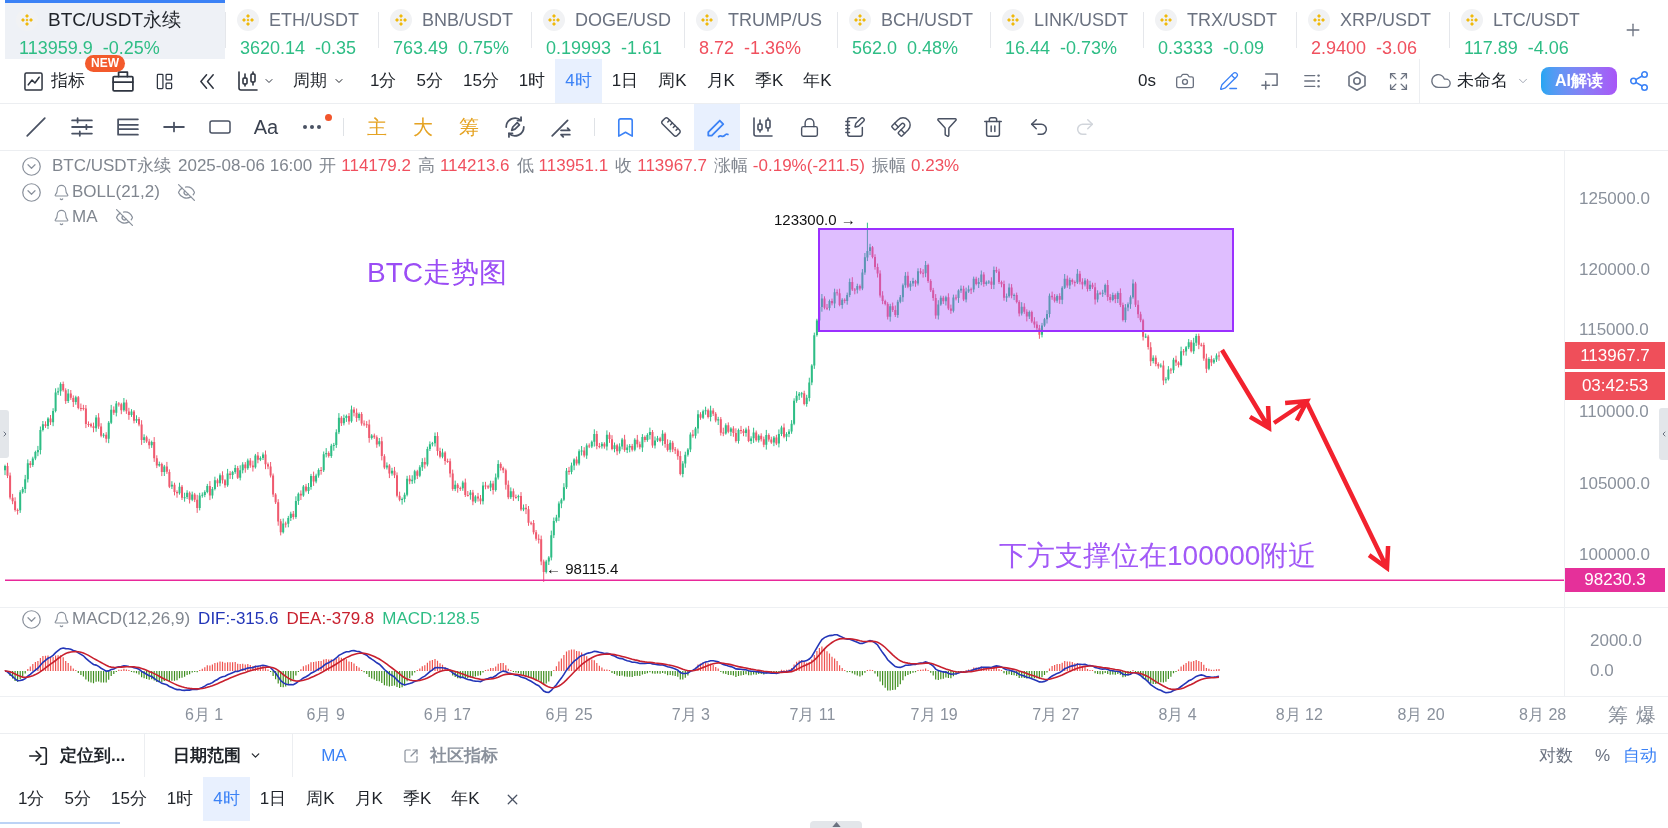 The height and width of the screenshot is (828, 1668). What do you see at coordinates (1299, 715) in the screenshot?
I see `time-axis-label: 8月 12` at bounding box center [1299, 715].